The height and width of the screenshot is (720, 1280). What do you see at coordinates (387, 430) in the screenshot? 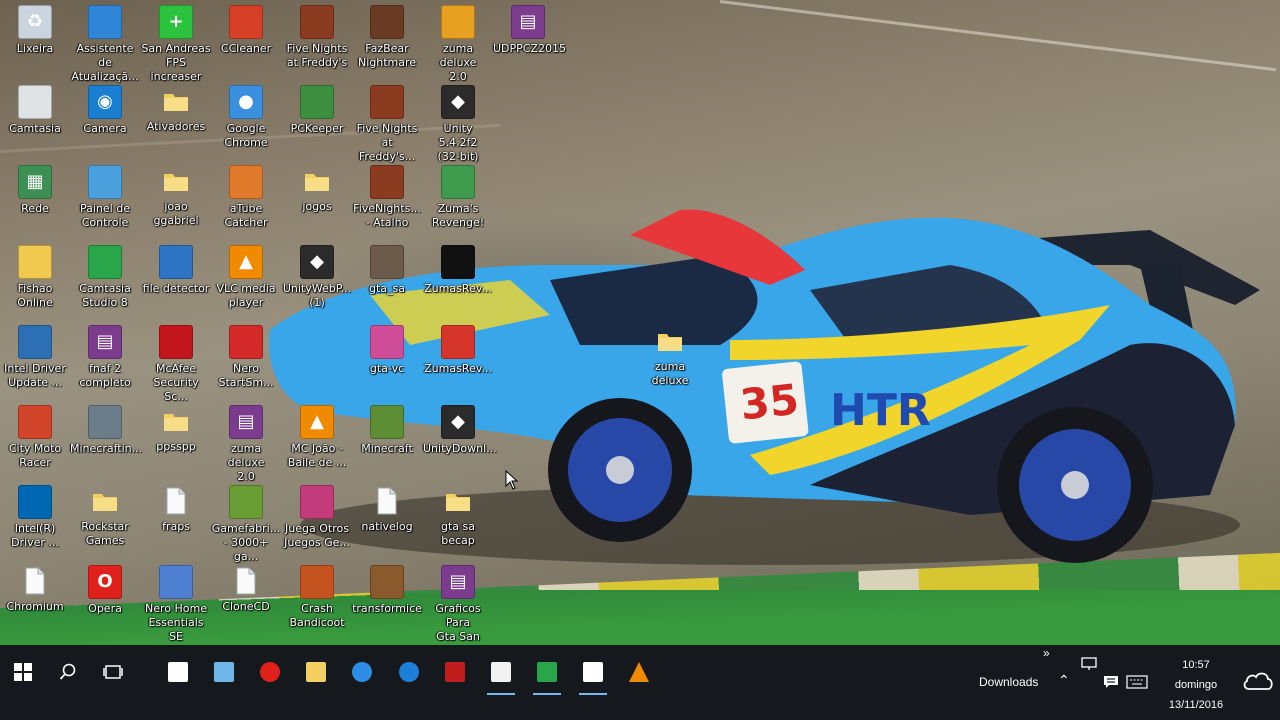
I see `desktop-icon: Minecraft` at bounding box center [387, 430].